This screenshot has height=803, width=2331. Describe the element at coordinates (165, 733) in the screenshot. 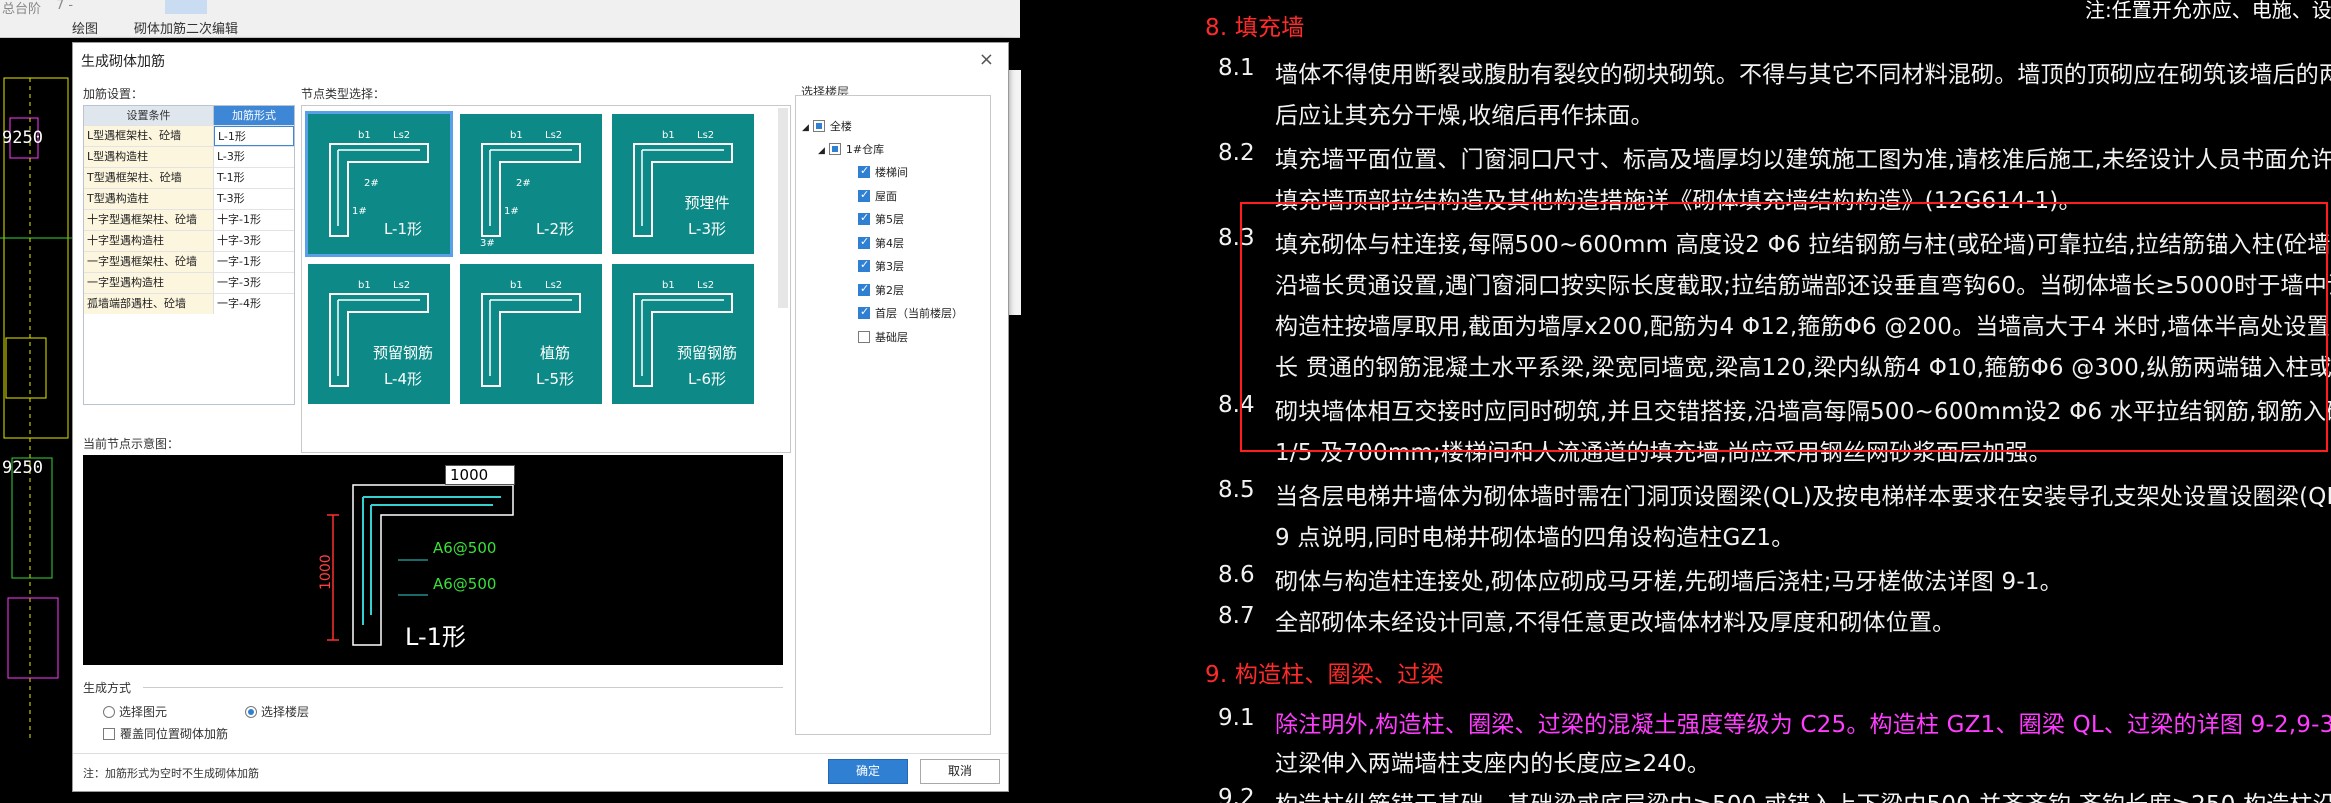

I see `overwrite-option: 覆盖同位置砌体加筋` at that location.